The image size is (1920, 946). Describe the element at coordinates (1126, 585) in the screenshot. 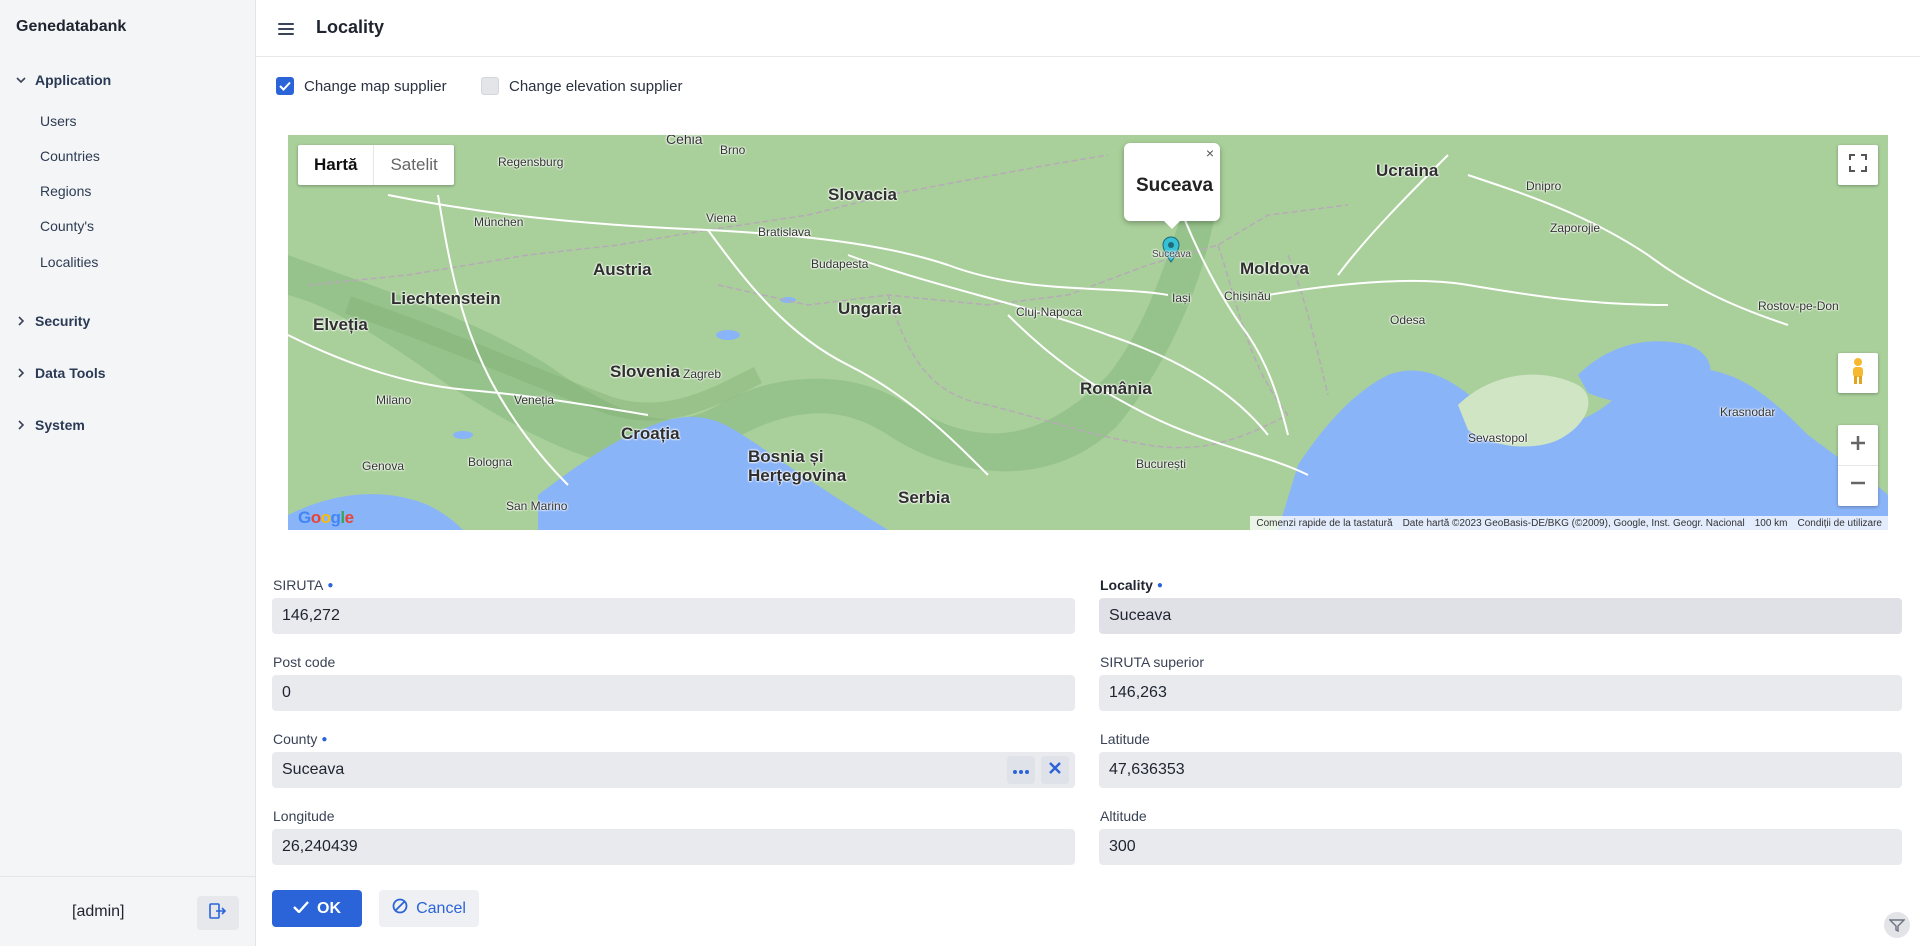

I see `label-text: Locality` at that location.